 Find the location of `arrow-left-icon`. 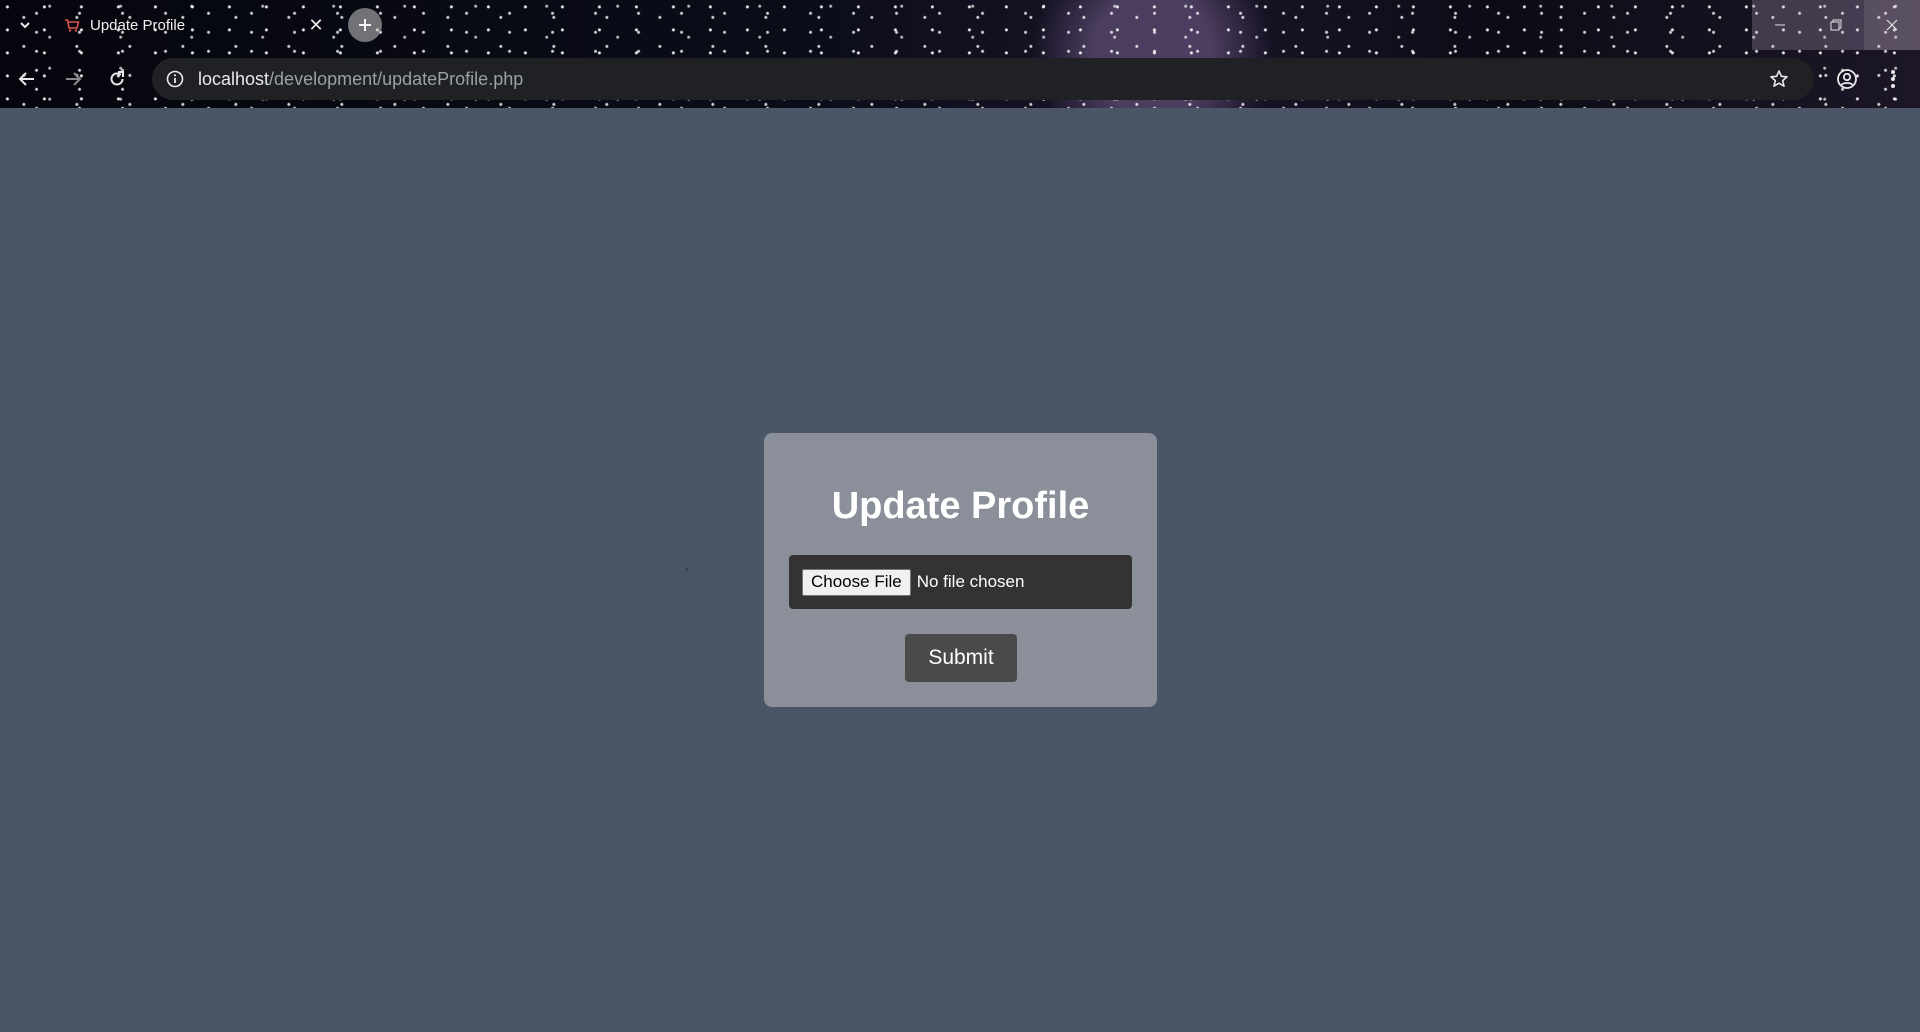

arrow-left-icon is located at coordinates (26, 79).